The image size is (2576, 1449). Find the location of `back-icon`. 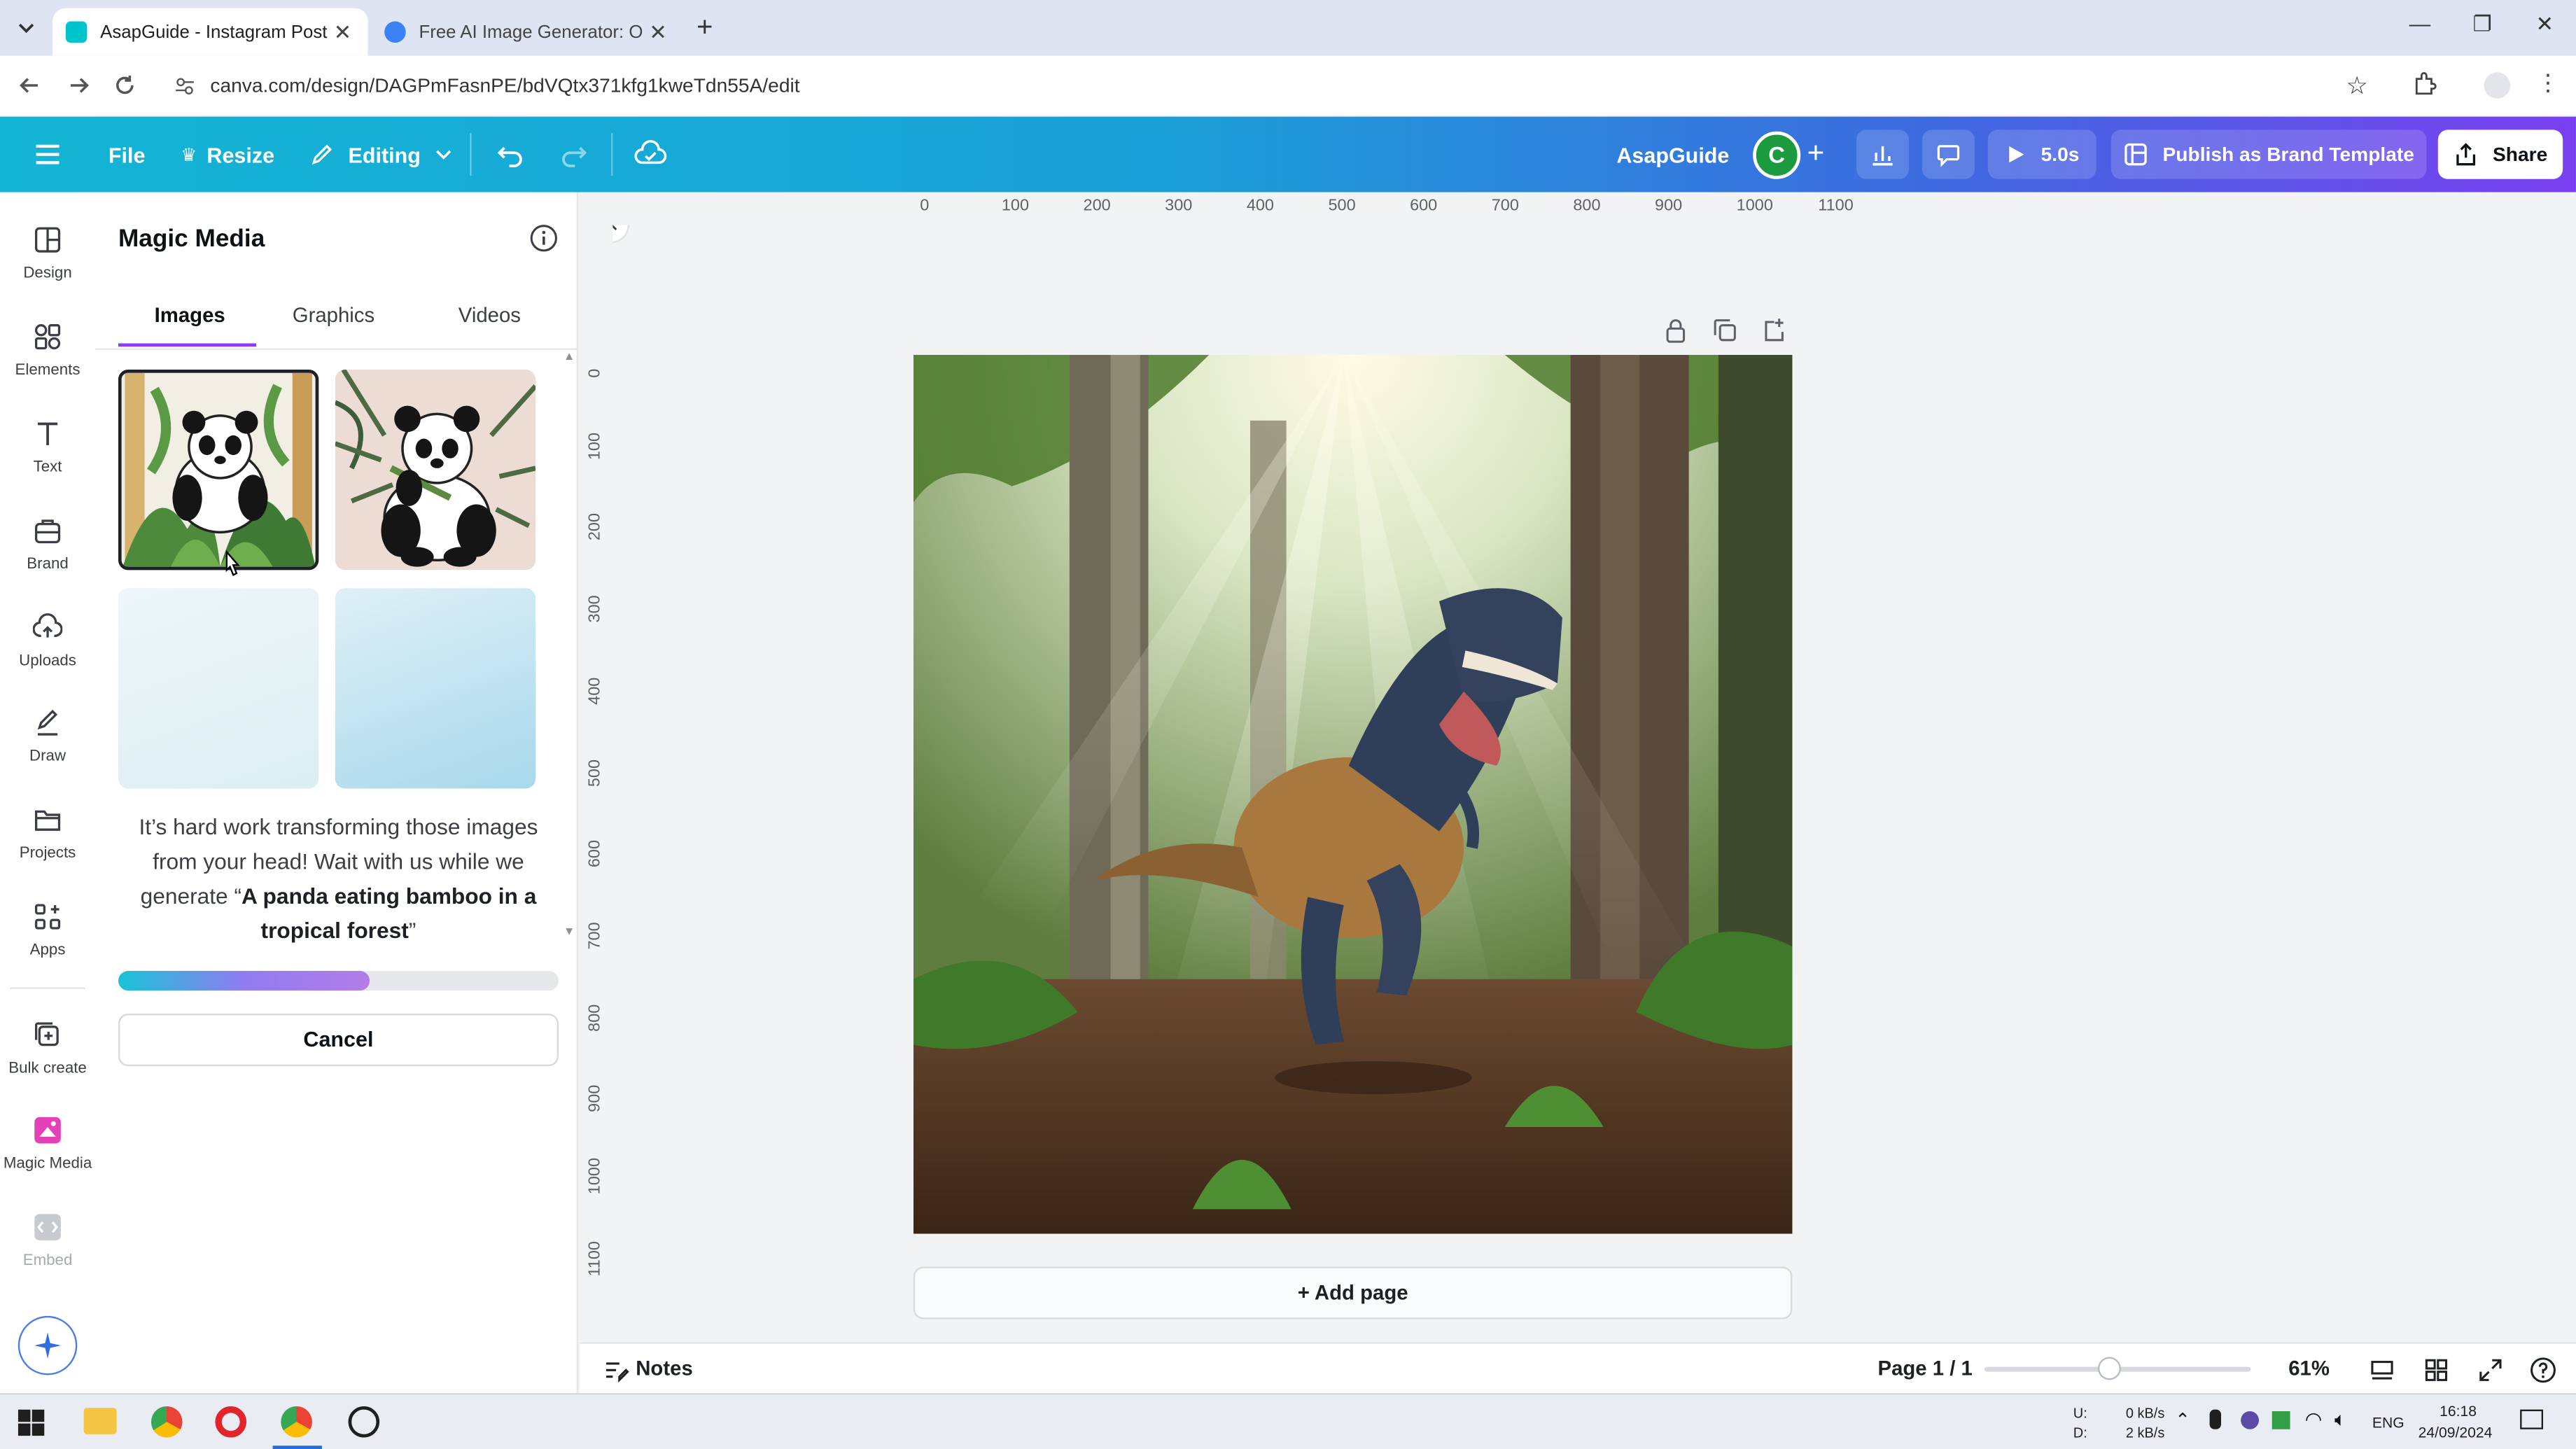

back-icon is located at coordinates (29, 85).